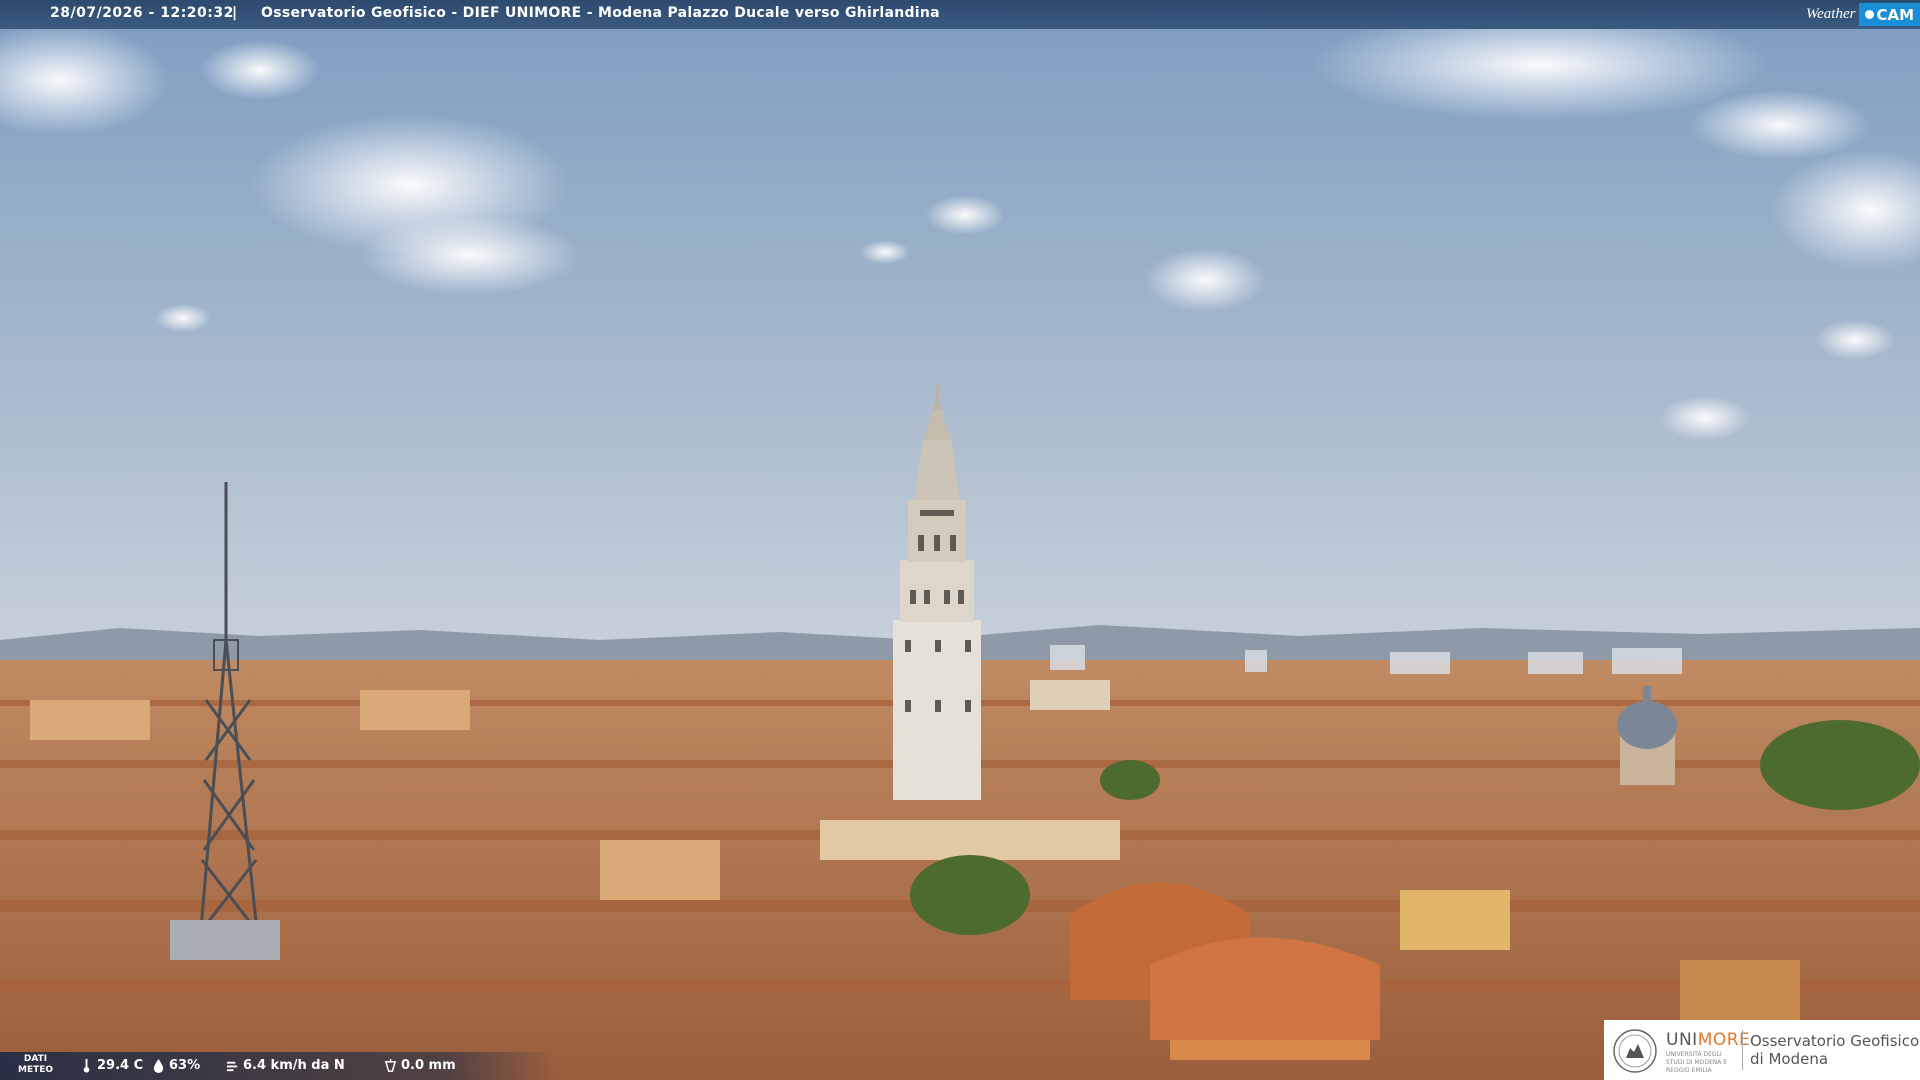 The width and height of the screenshot is (1920, 1080). What do you see at coordinates (294, 1065) in the screenshot?
I see `wind-value: 6.4 km/h da N` at bounding box center [294, 1065].